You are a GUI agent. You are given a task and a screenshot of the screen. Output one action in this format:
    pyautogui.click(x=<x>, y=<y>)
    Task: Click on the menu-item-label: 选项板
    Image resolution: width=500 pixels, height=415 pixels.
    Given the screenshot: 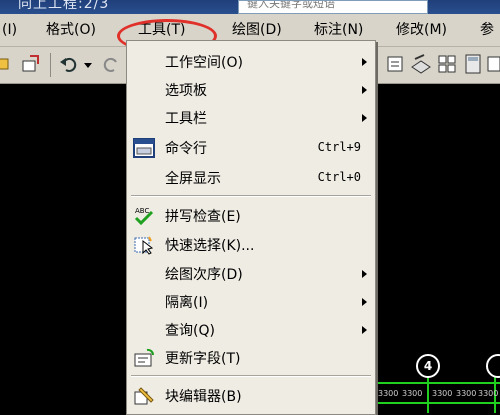 What is the action you would take?
    pyautogui.click(x=186, y=91)
    